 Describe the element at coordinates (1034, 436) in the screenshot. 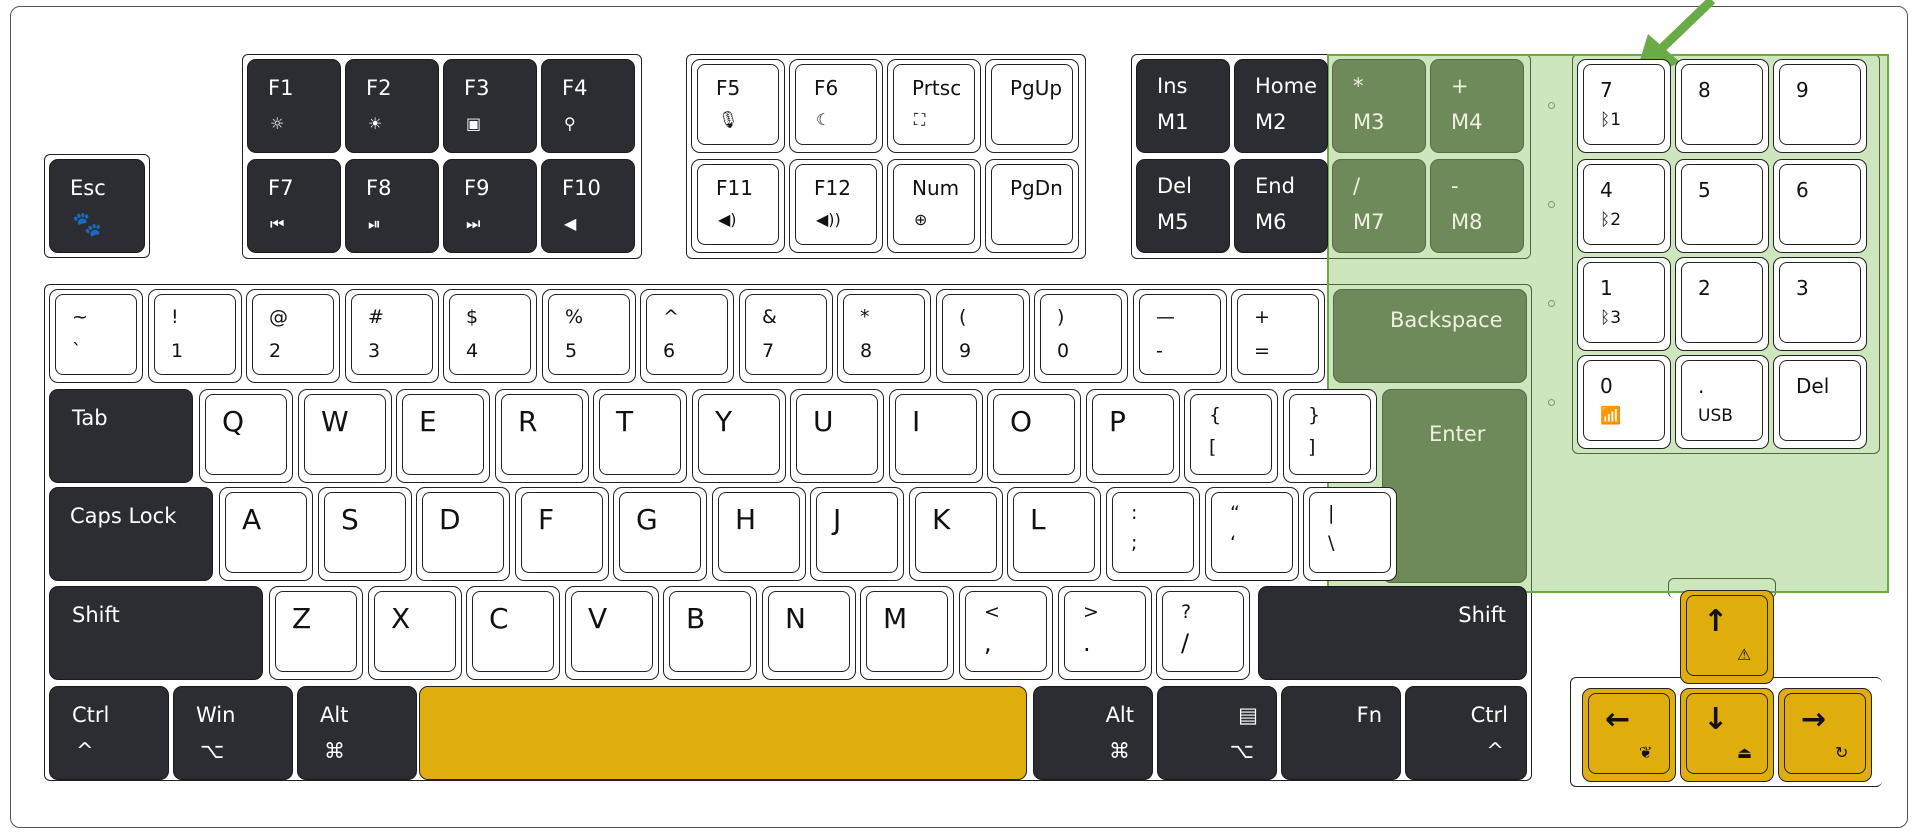

I see `key-o: O` at that location.